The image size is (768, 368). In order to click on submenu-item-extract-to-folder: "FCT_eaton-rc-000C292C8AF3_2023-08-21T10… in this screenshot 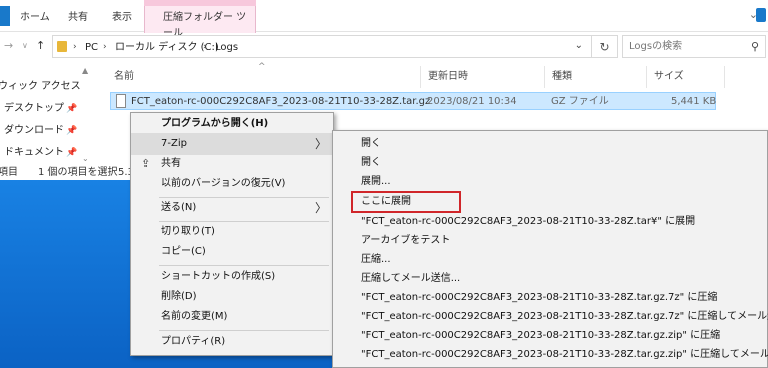, I will do `click(528, 222)`.